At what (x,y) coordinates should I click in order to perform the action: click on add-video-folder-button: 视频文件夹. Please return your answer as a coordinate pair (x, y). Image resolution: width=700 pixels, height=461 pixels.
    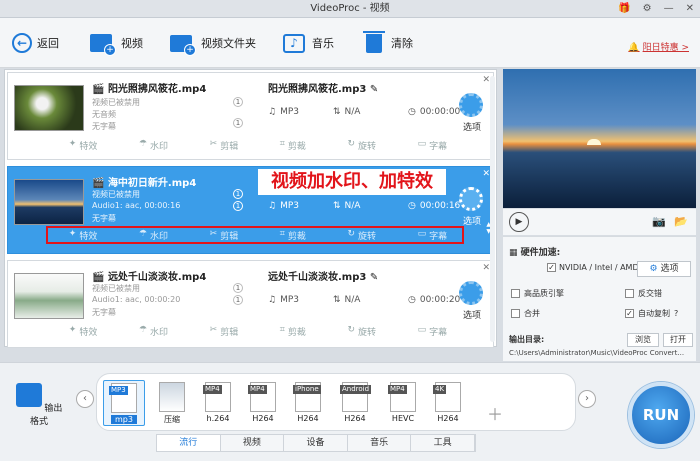
    Looking at the image, I should click on (213, 43).